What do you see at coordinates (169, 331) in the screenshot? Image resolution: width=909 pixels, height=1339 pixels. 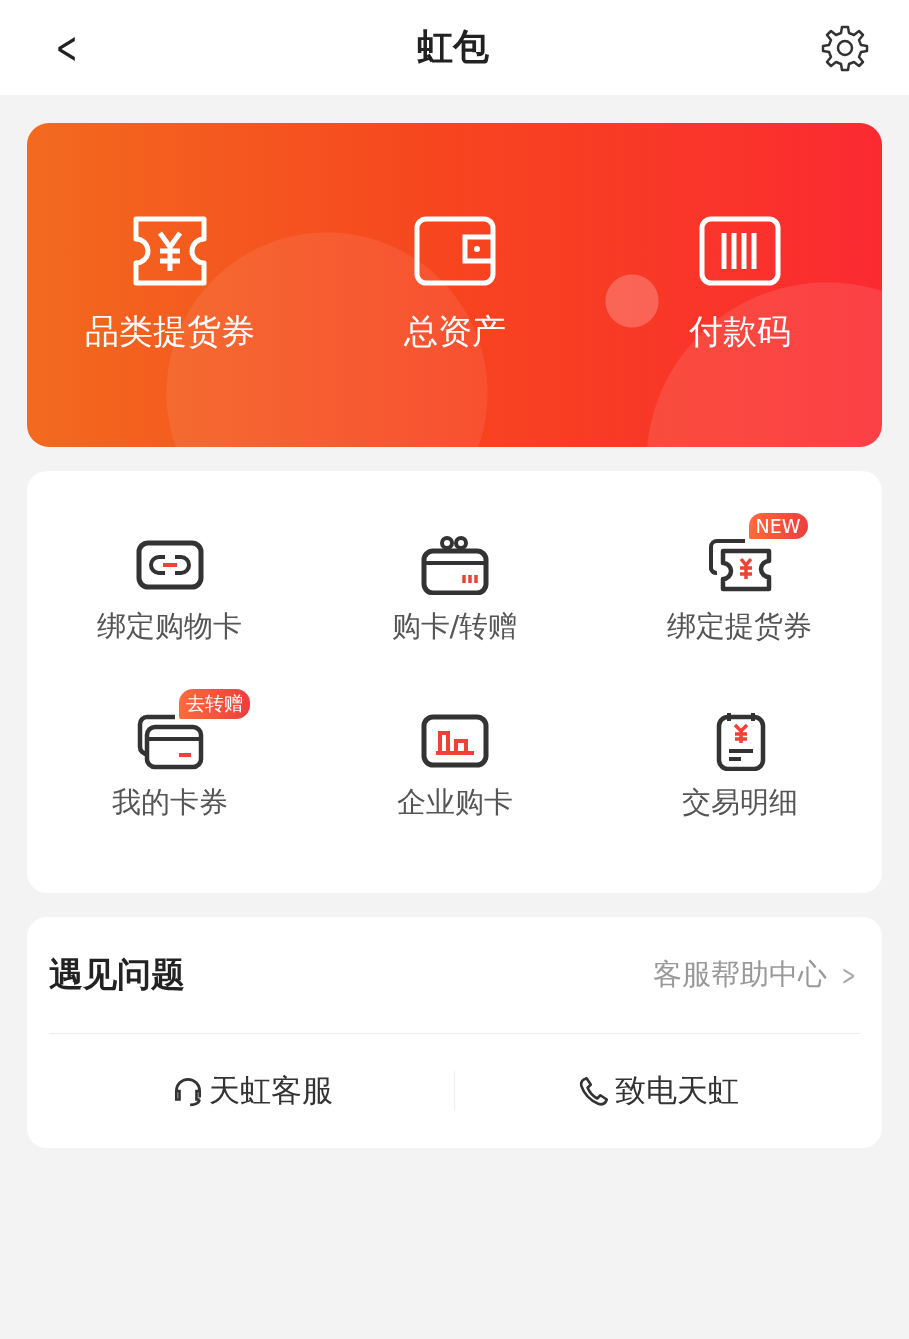 I see `banner-label: 品类提货券` at bounding box center [169, 331].